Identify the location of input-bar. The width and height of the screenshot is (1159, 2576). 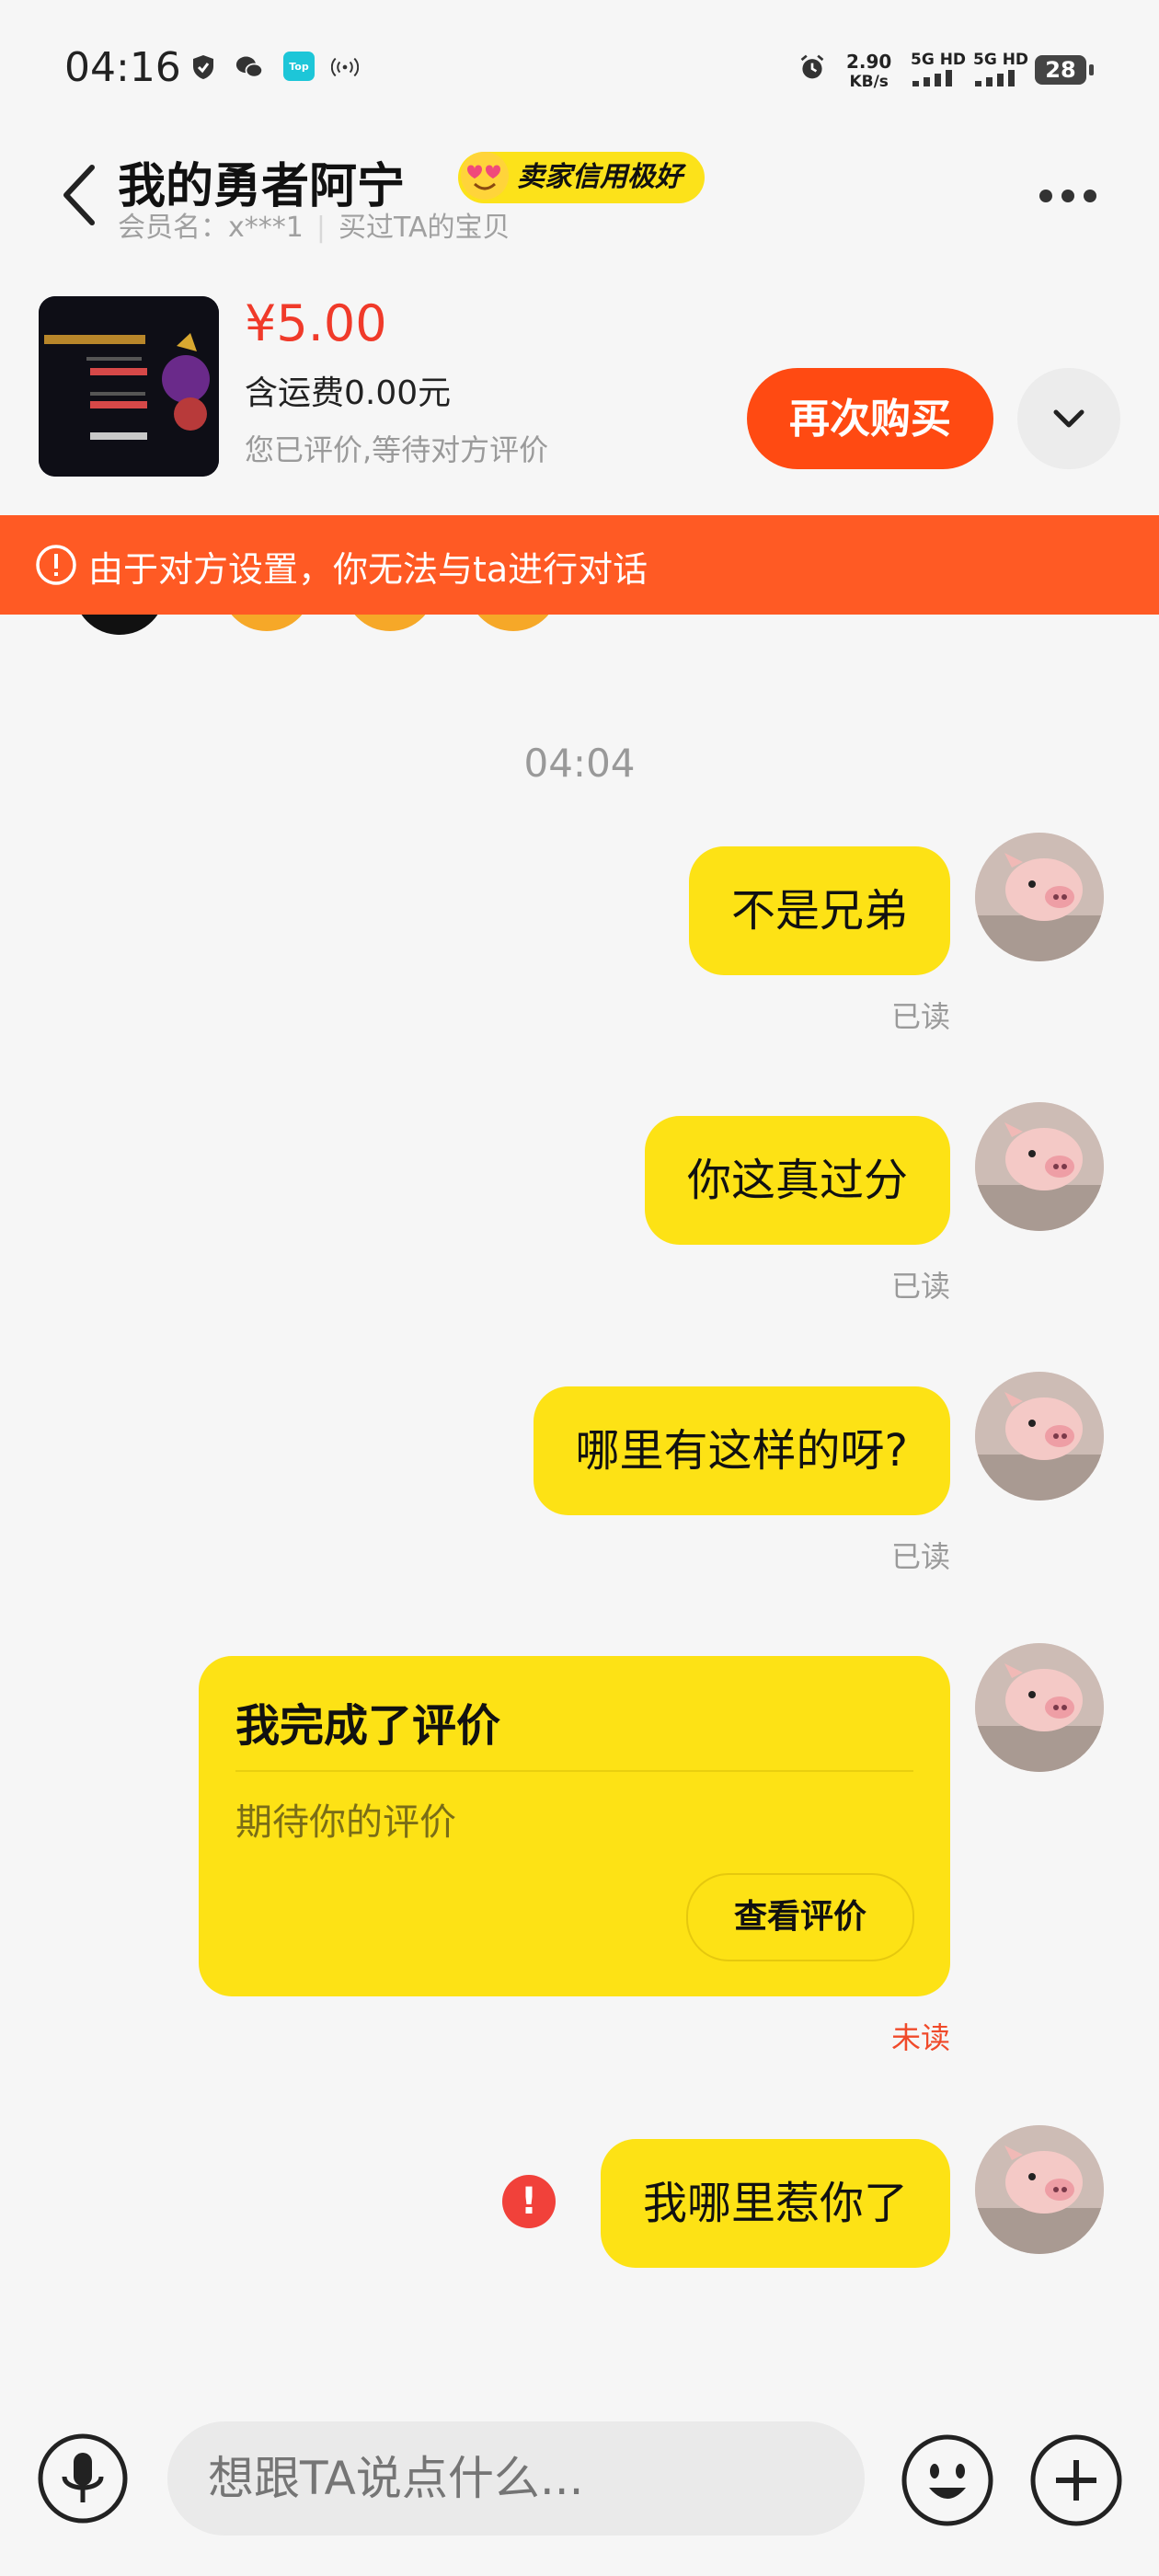
(579, 2484).